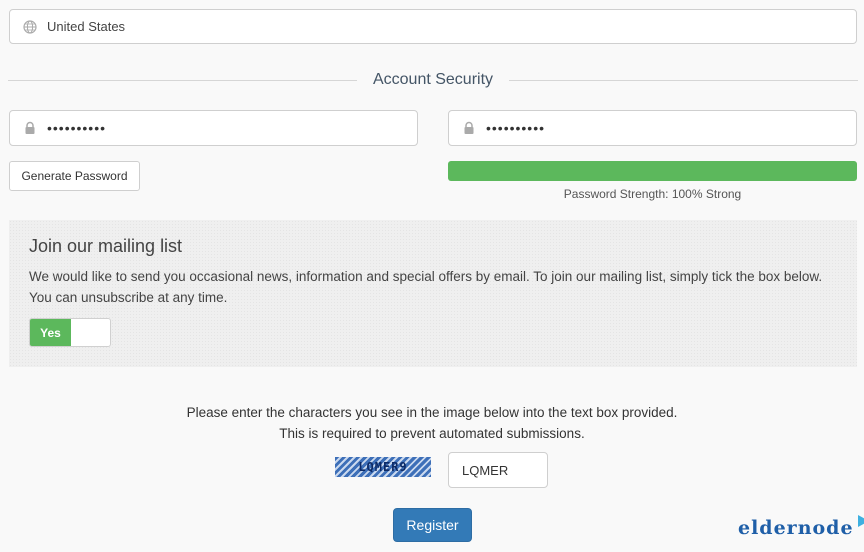 This screenshot has width=864, height=552. I want to click on captcha-image: LQMER9, so click(383, 467).